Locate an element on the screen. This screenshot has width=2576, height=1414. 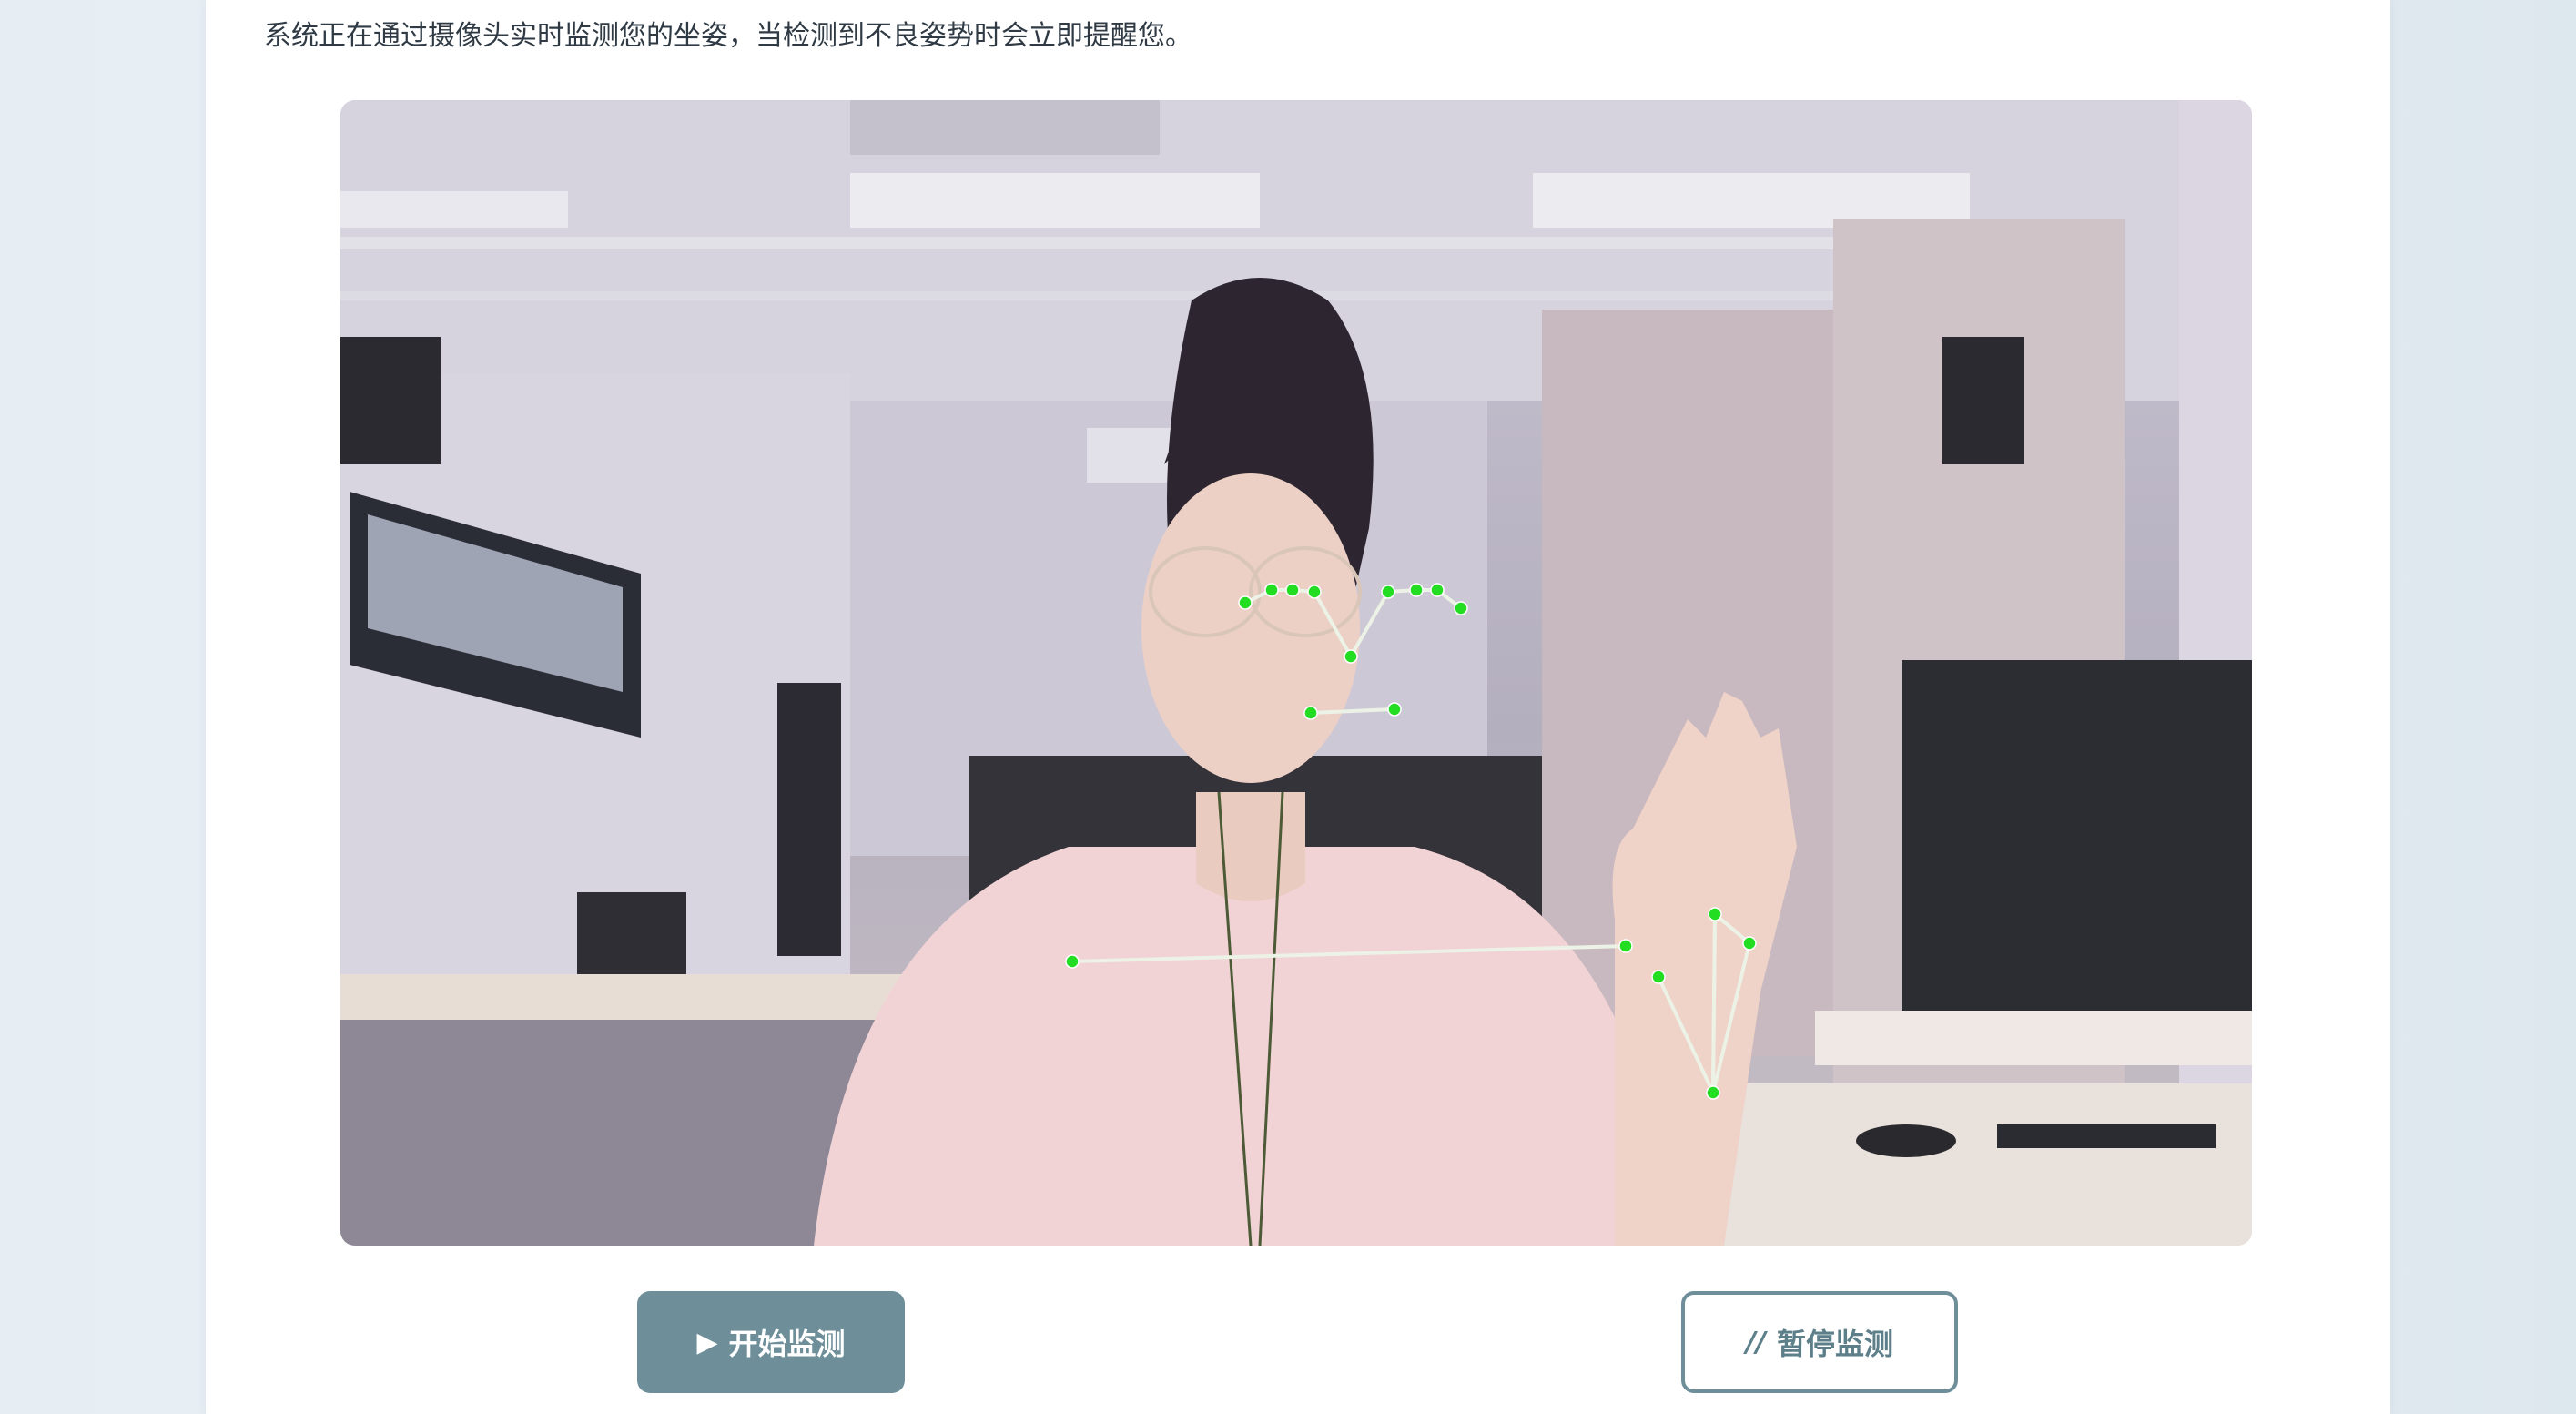
skeleton-hand-line is located at coordinates (1714, 1003).